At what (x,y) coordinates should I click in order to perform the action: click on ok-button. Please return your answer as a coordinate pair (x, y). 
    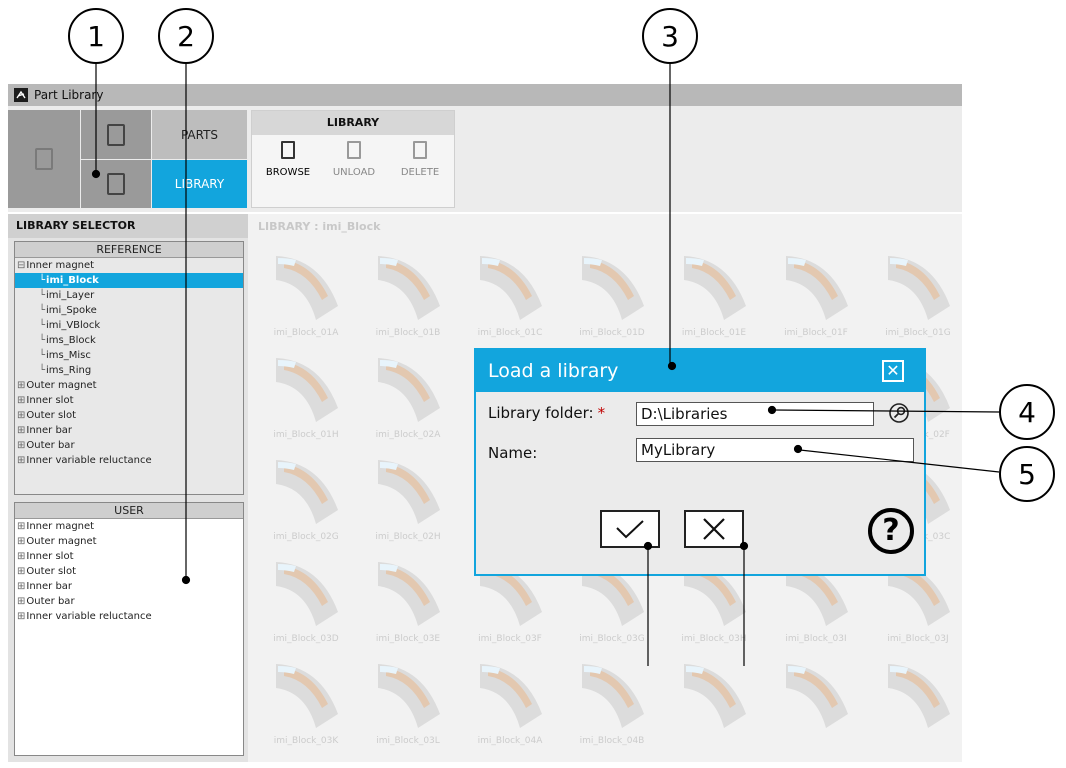
    Looking at the image, I should click on (630, 529).